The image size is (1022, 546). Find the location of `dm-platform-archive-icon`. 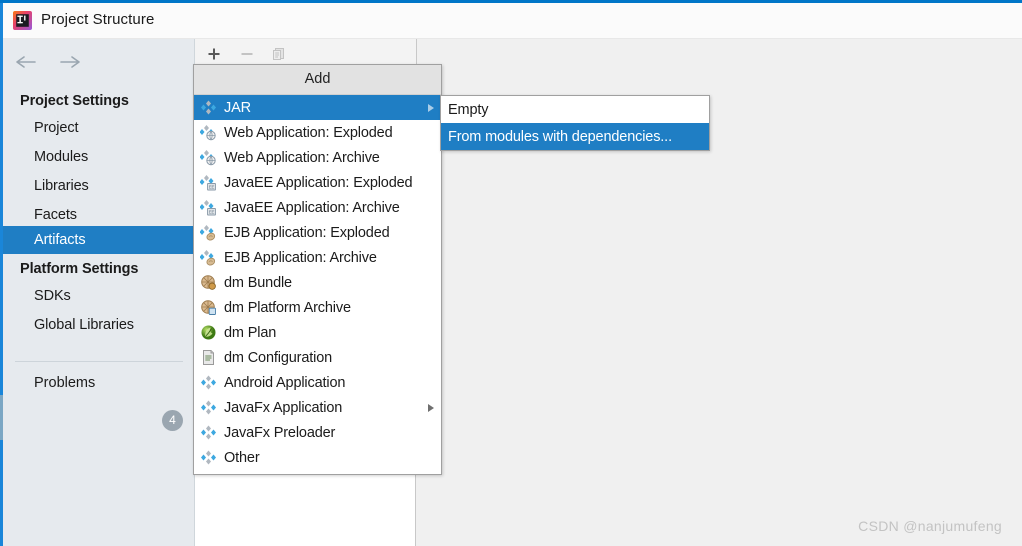

dm-platform-archive-icon is located at coordinates (208, 307).